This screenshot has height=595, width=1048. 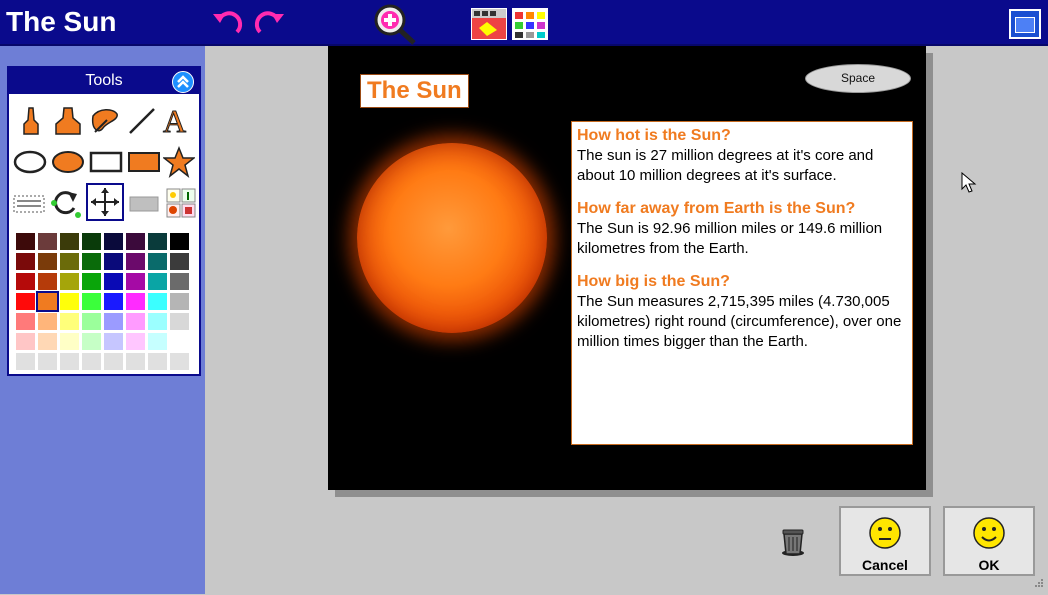 I want to click on trash-icon, so click(x=793, y=544).